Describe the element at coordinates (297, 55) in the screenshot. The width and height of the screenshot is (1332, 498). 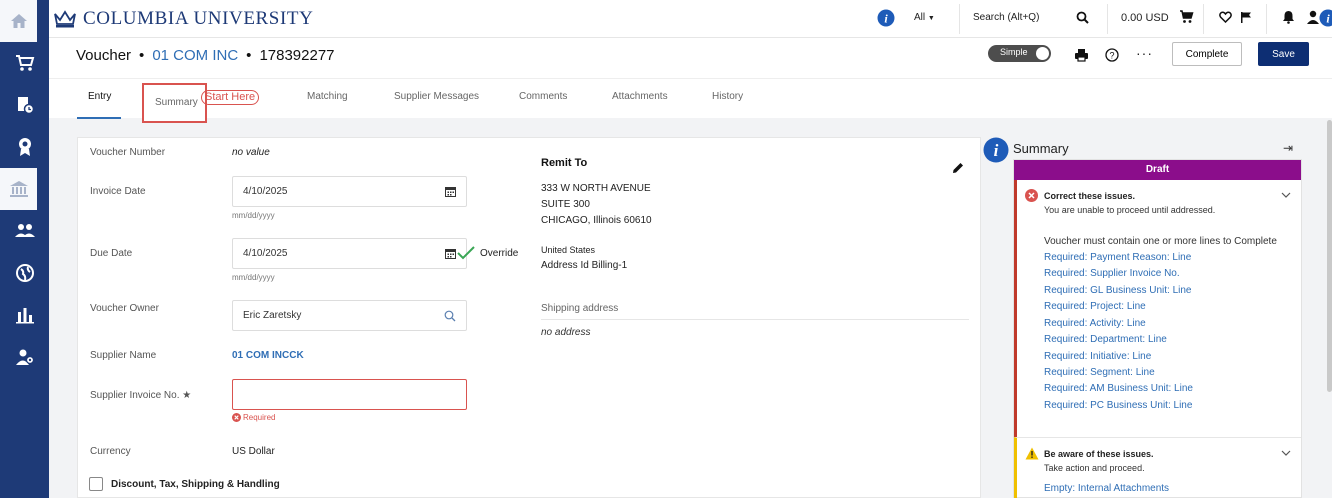
I see `voucher-id: 178392277` at that location.